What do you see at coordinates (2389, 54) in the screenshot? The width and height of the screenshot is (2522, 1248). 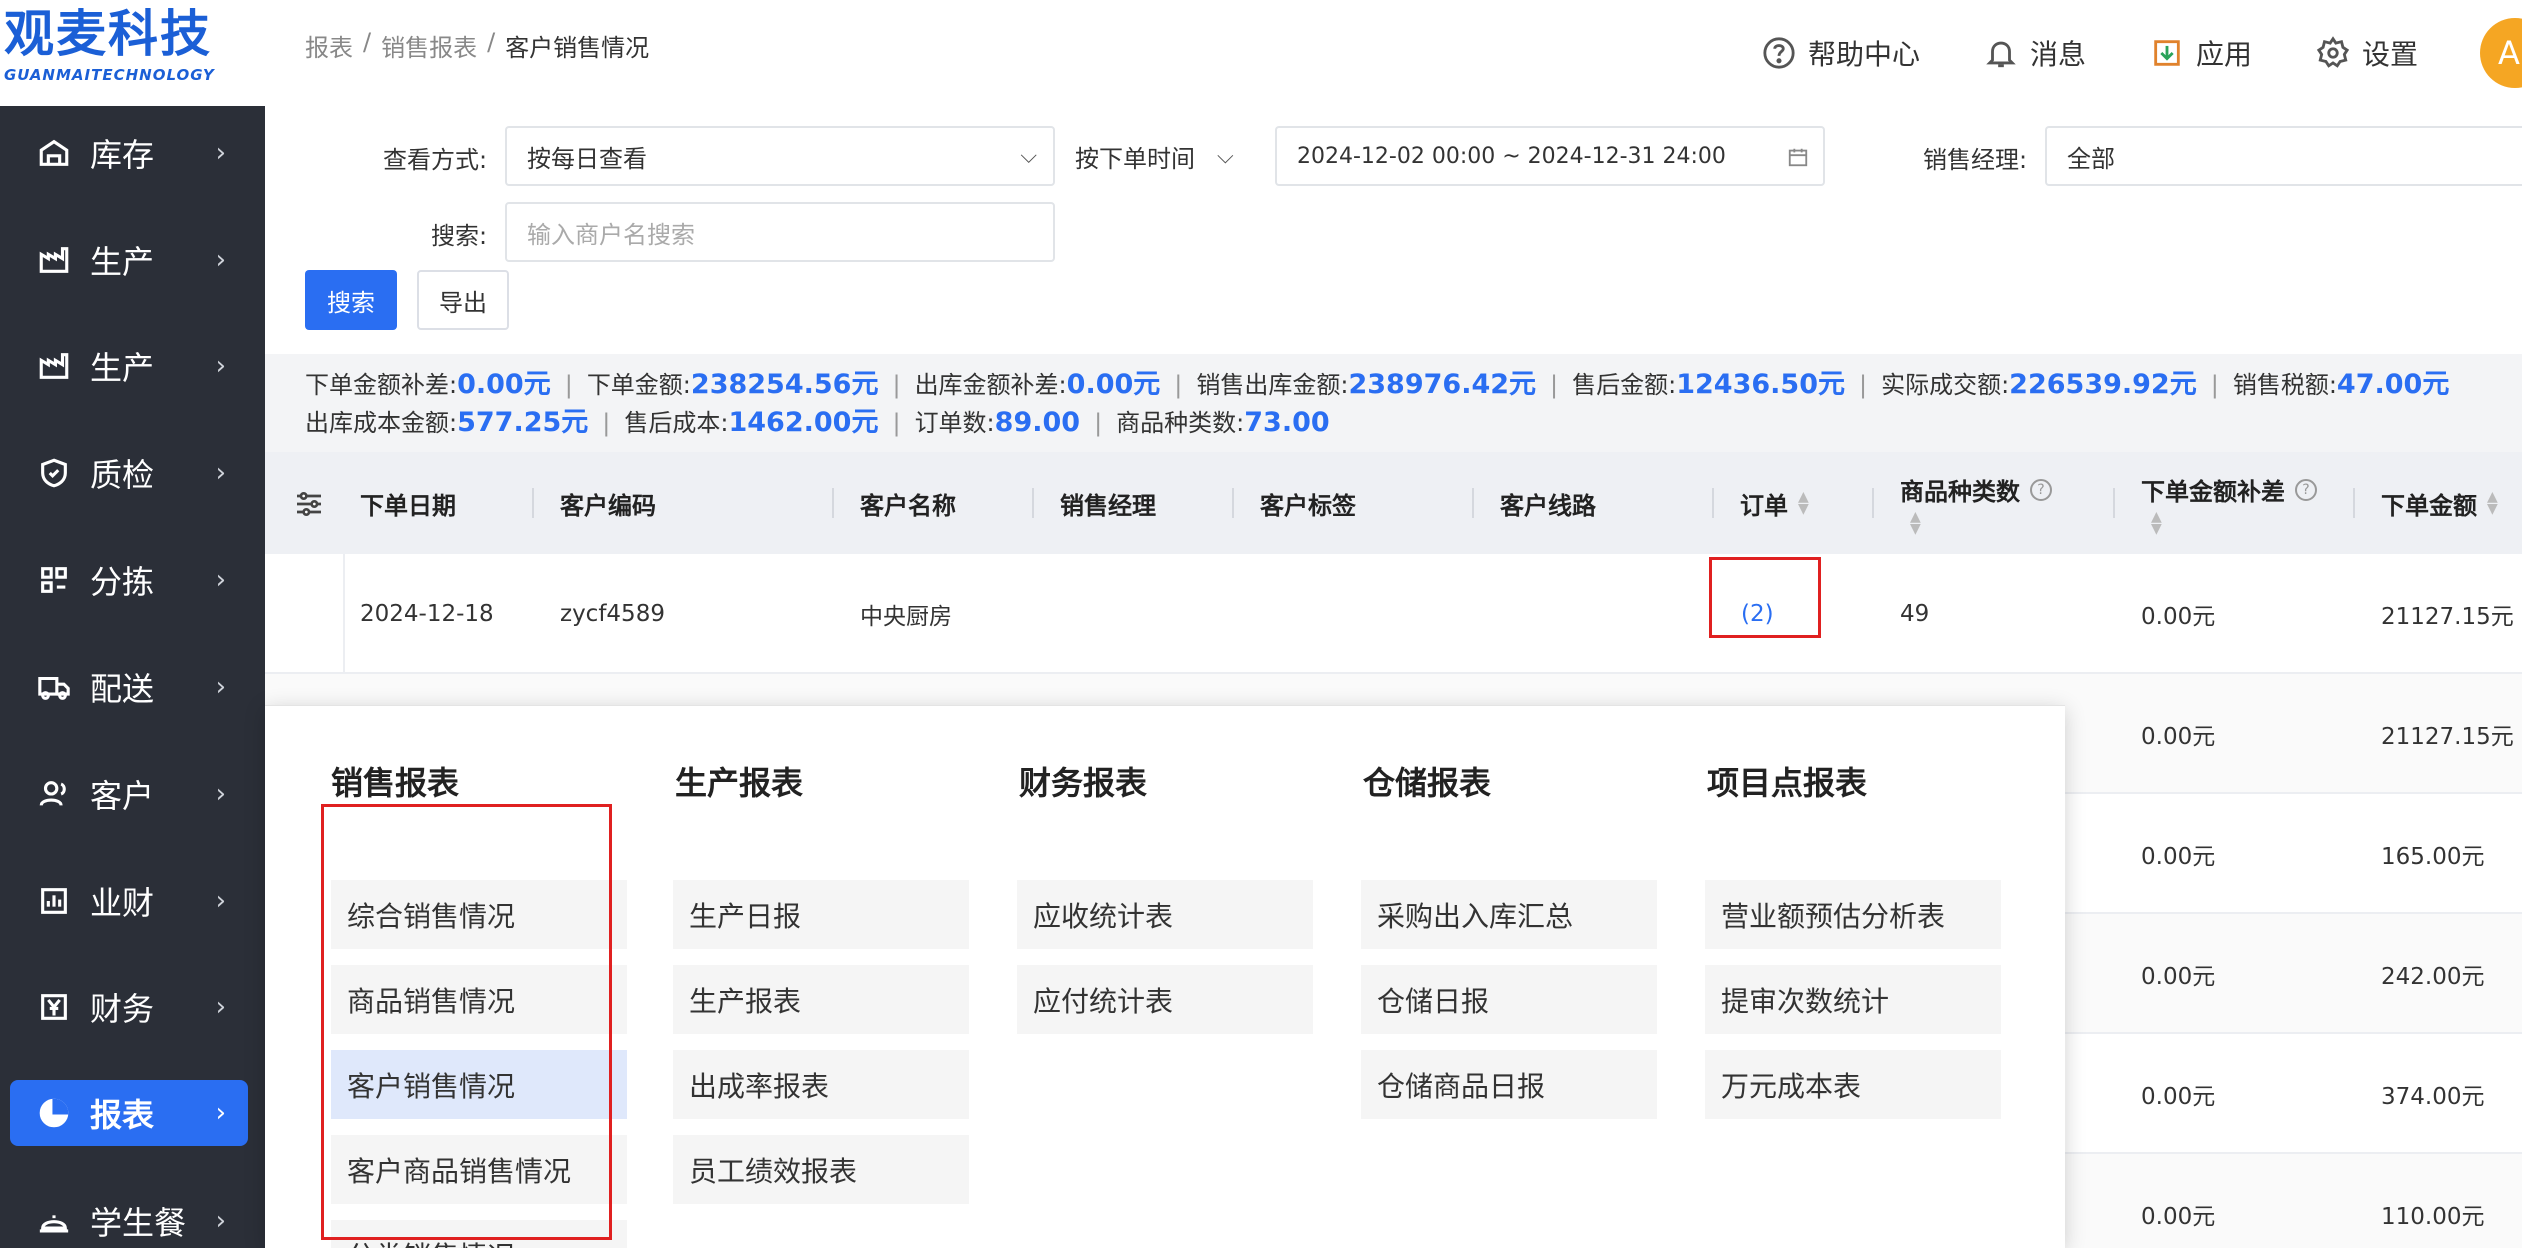 I see `settings-label: 设置` at bounding box center [2389, 54].